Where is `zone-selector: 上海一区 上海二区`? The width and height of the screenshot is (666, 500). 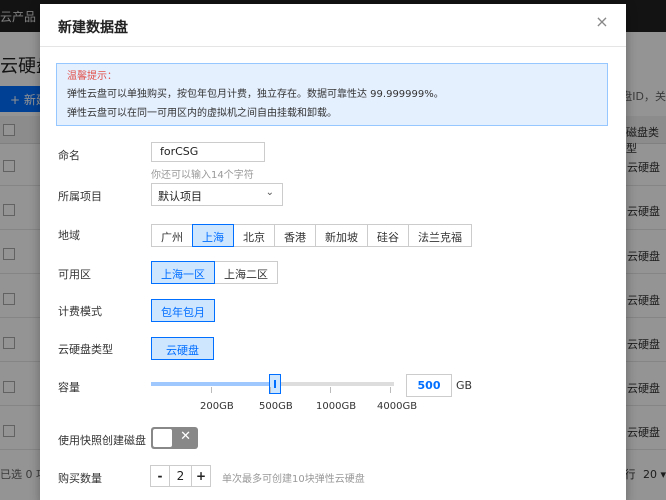
zone-selector: 上海一区 上海二区 is located at coordinates (214, 272).